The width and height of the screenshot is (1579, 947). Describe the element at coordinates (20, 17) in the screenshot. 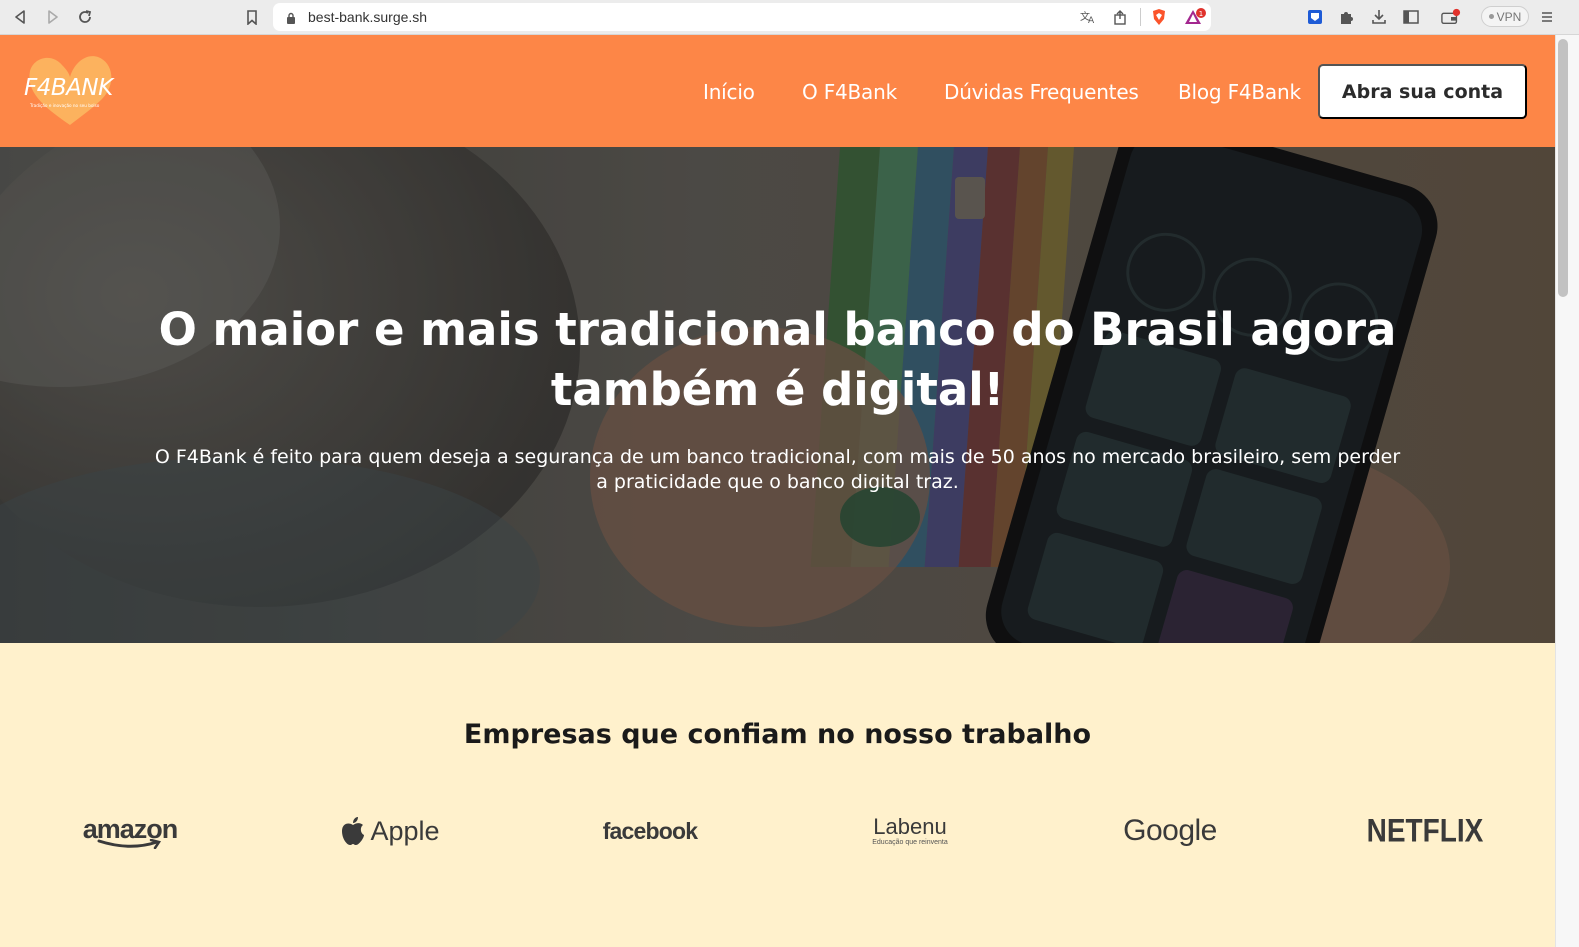

I see `back-icon` at that location.